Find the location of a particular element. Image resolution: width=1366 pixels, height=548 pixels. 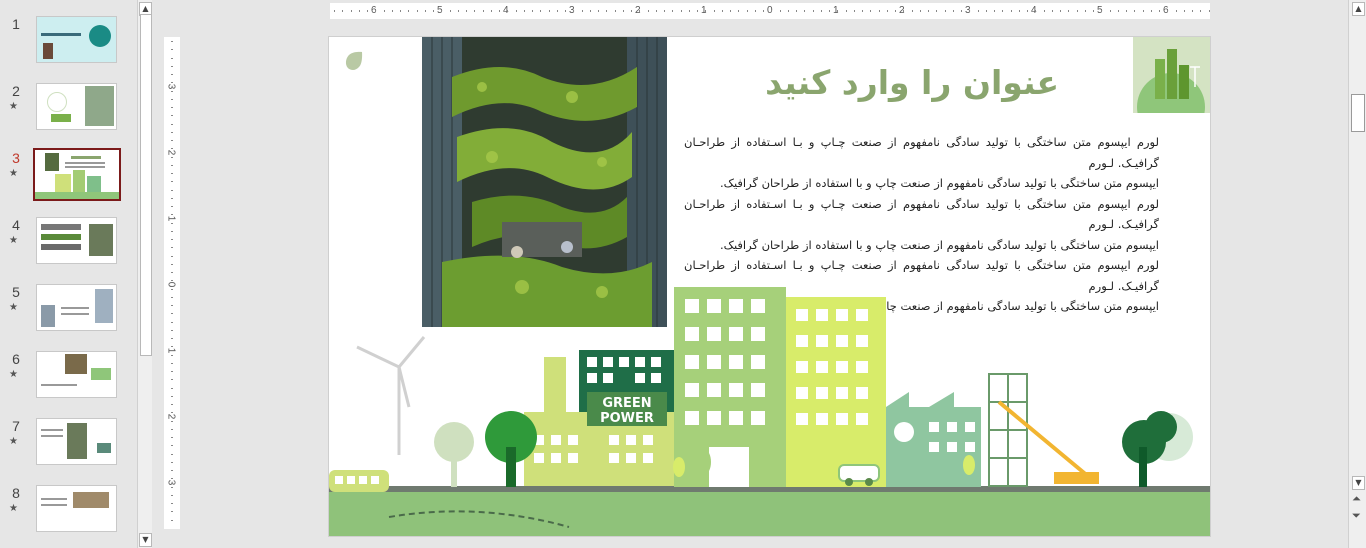

thumbnail-preview-selected is located at coordinates (77, 174).